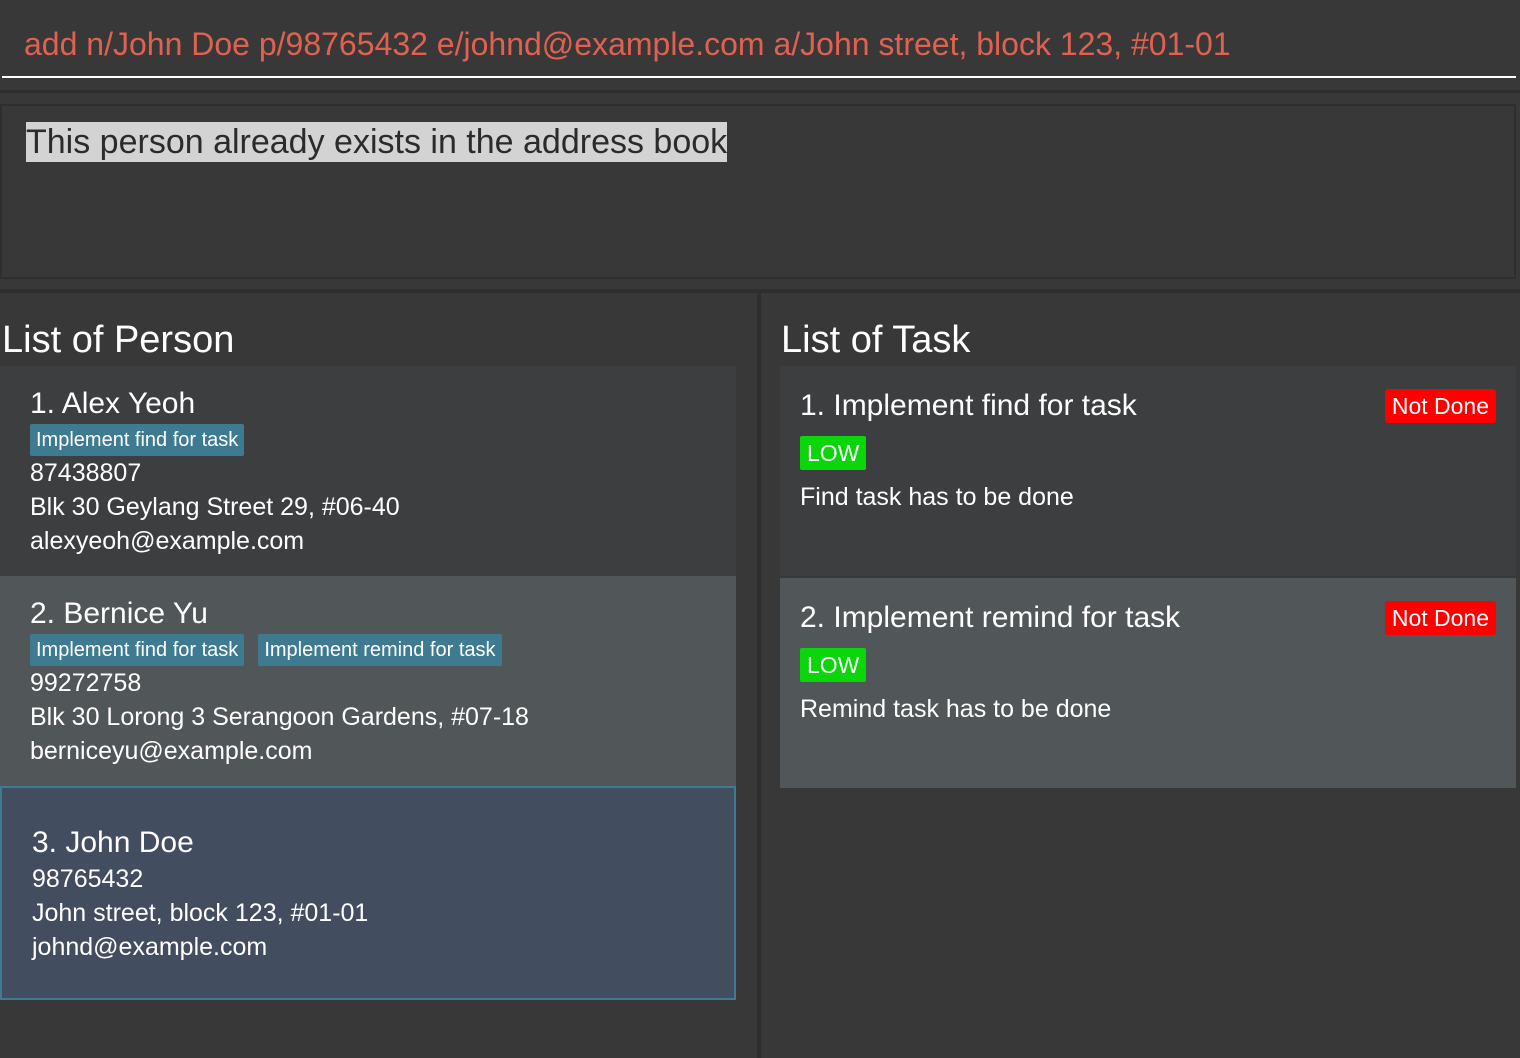 The image size is (1520, 1058). I want to click on person-name: 1. Alex Yeoh, so click(113, 403).